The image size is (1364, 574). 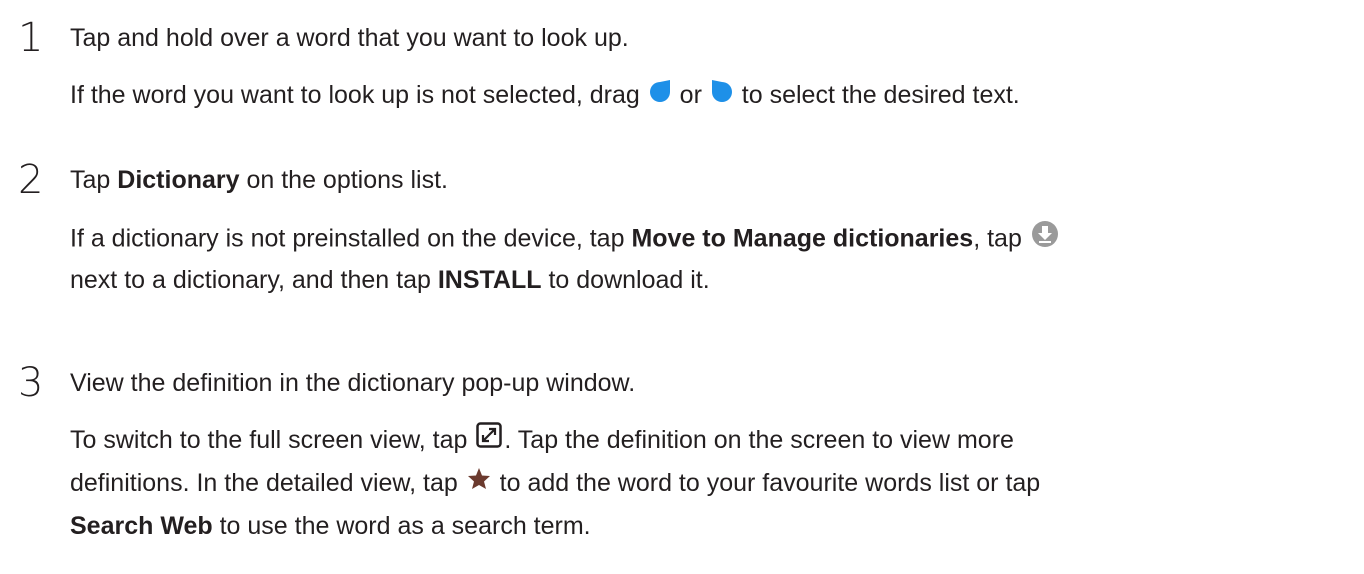 What do you see at coordinates (401, 526) in the screenshot?
I see `text-segment: to use the word as a search term.` at bounding box center [401, 526].